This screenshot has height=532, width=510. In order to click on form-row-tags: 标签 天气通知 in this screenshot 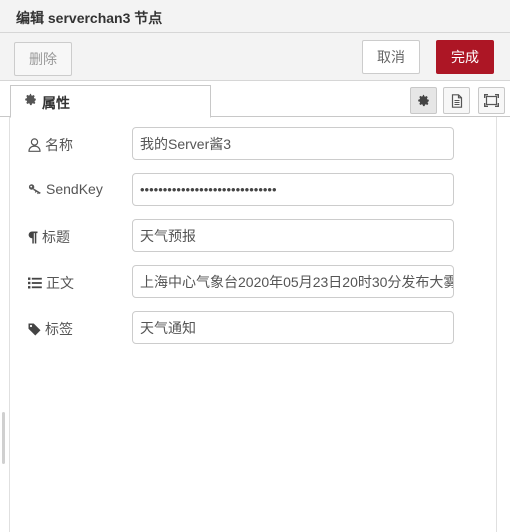, I will do `click(248, 327)`.